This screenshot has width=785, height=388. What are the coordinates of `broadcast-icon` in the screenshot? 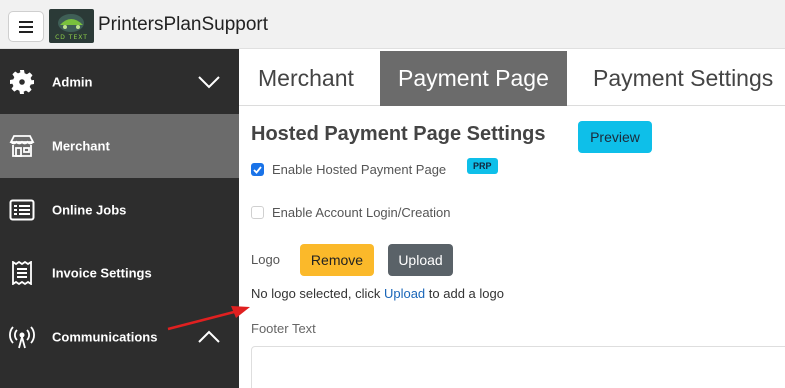 It's located at (22, 337).